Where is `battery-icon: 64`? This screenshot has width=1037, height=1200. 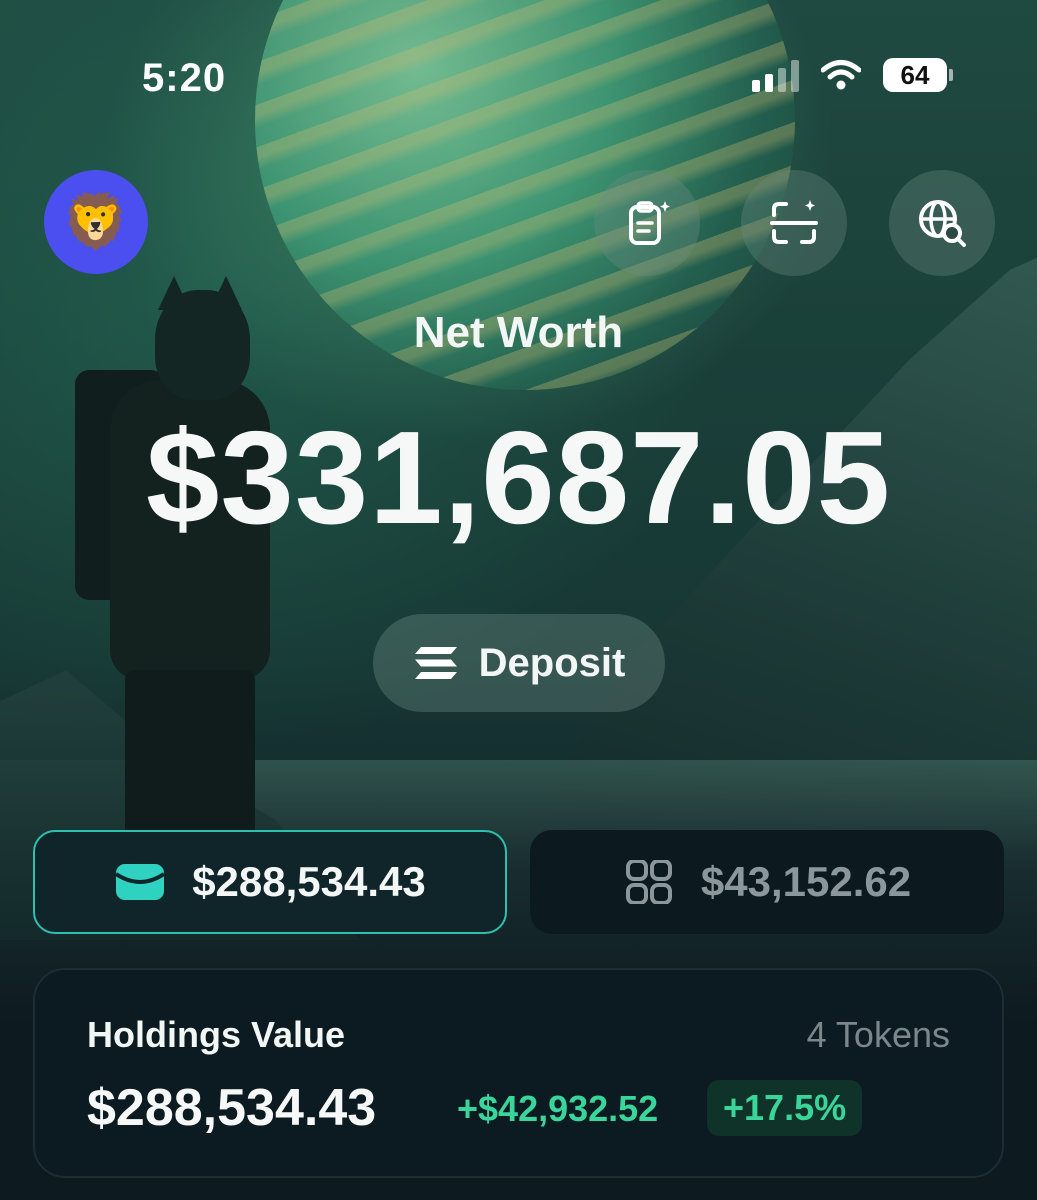 battery-icon: 64 is located at coordinates (918, 75).